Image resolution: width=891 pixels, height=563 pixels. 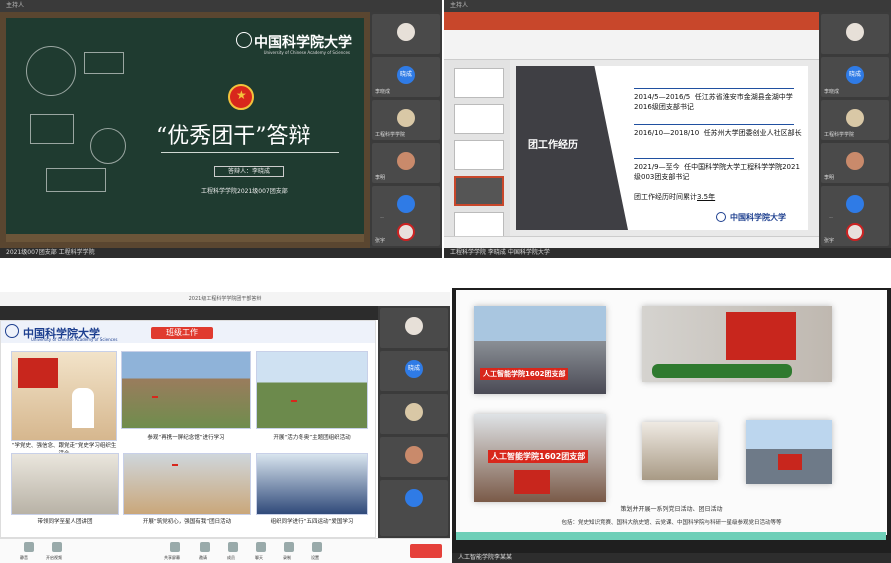 What do you see at coordinates (108, 146) in the screenshot?
I see `doodle-clock-icon` at bounding box center [108, 146].